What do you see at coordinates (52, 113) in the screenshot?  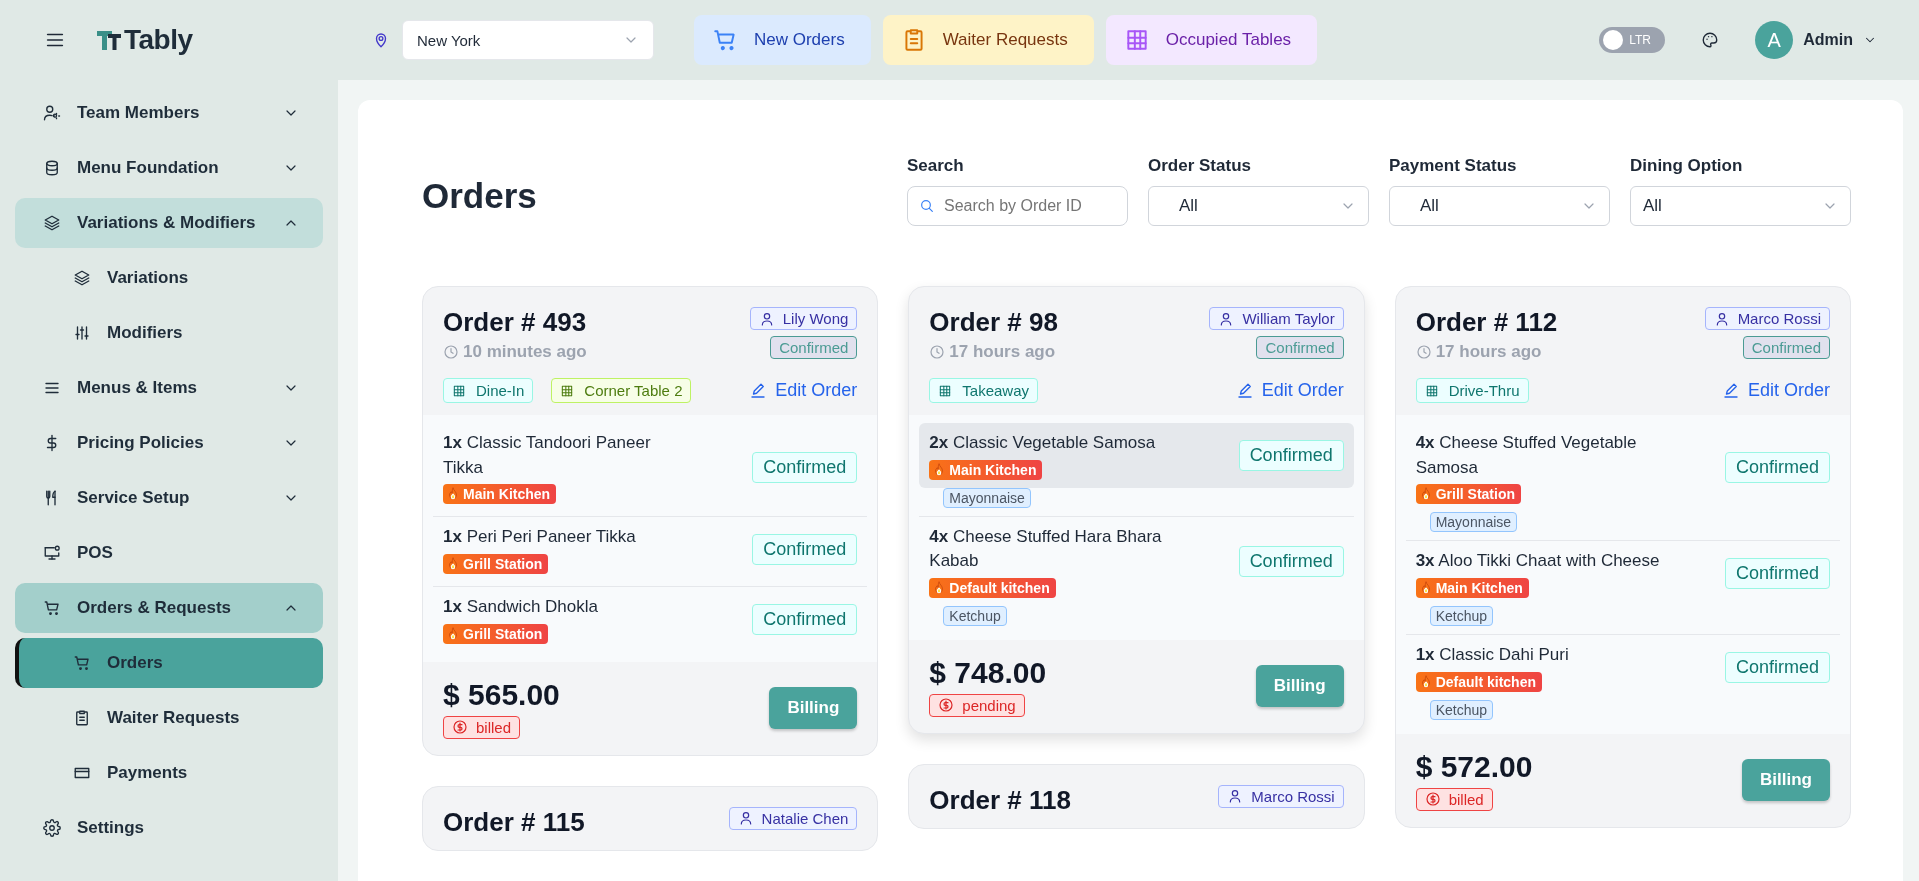 I see `user-gear-icon` at bounding box center [52, 113].